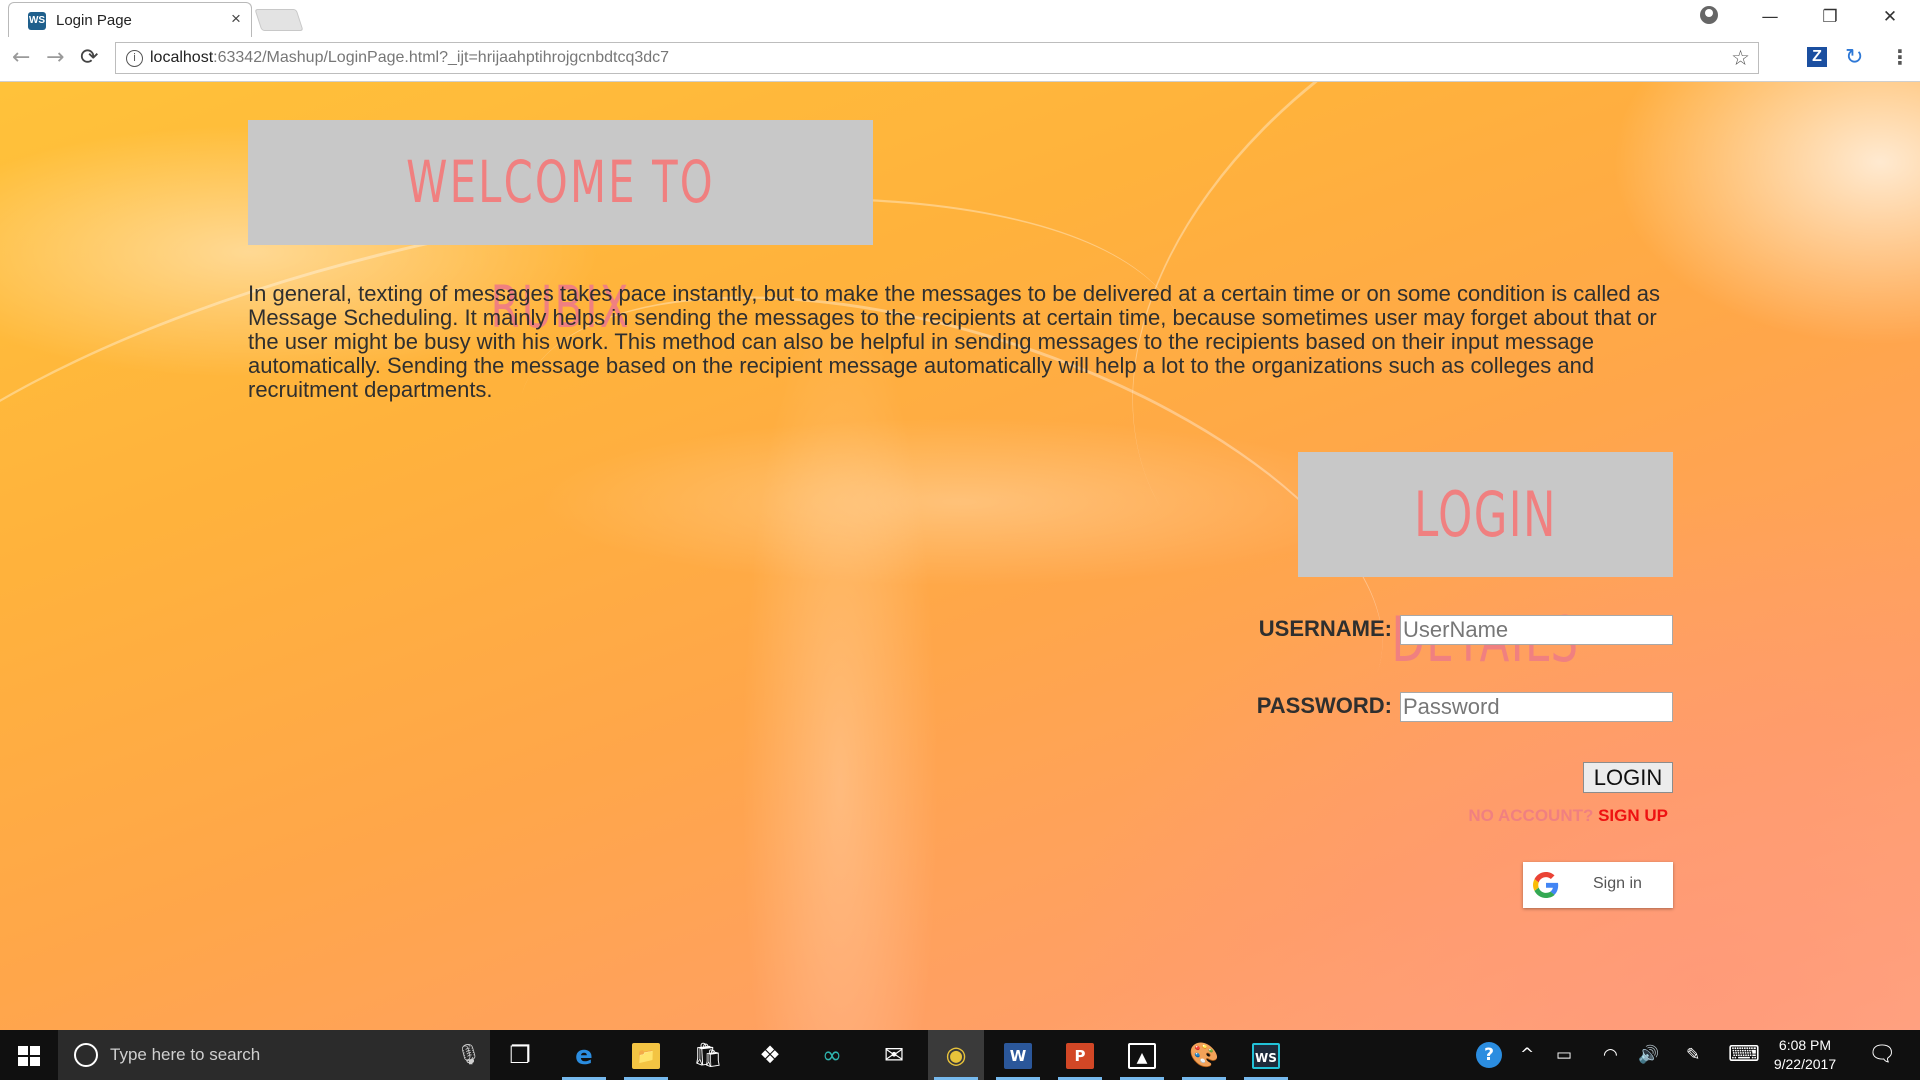  Describe the element at coordinates (1484, 577) in the screenshot. I see `login-details-title: LOGIN DETAILS` at that location.